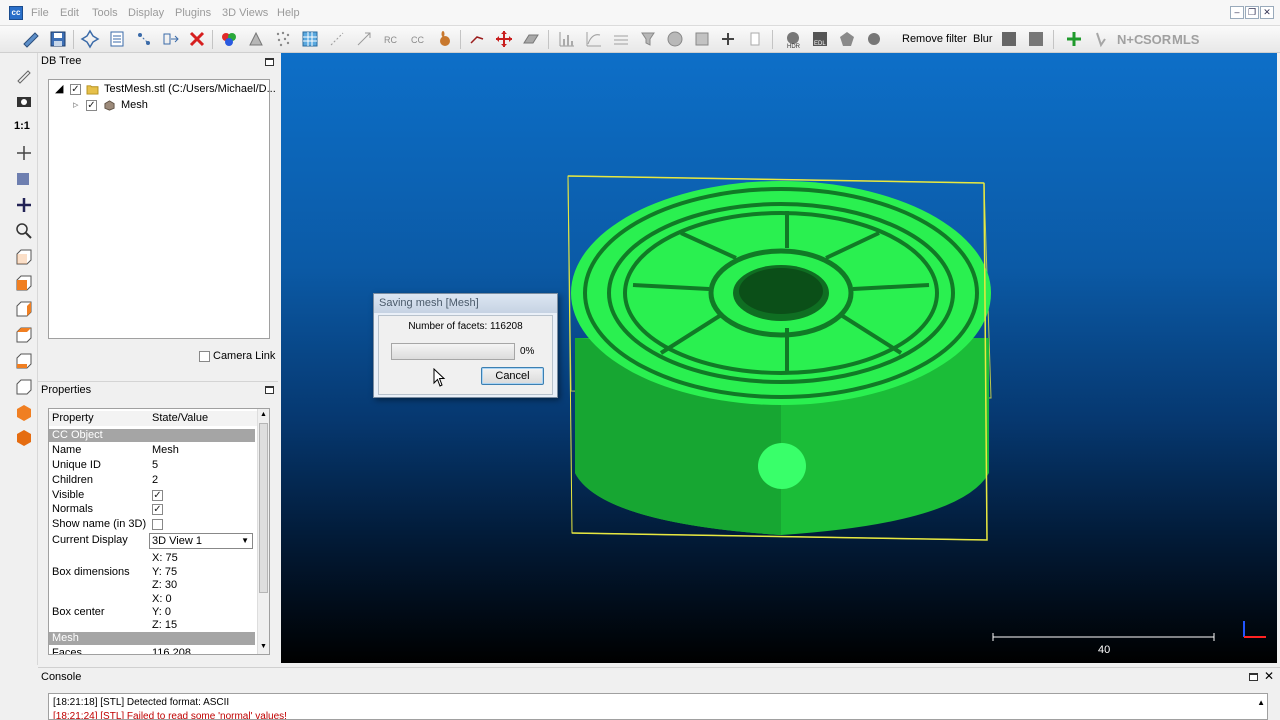 The image size is (1280, 720). I want to click on save-icon, so click(58, 39).